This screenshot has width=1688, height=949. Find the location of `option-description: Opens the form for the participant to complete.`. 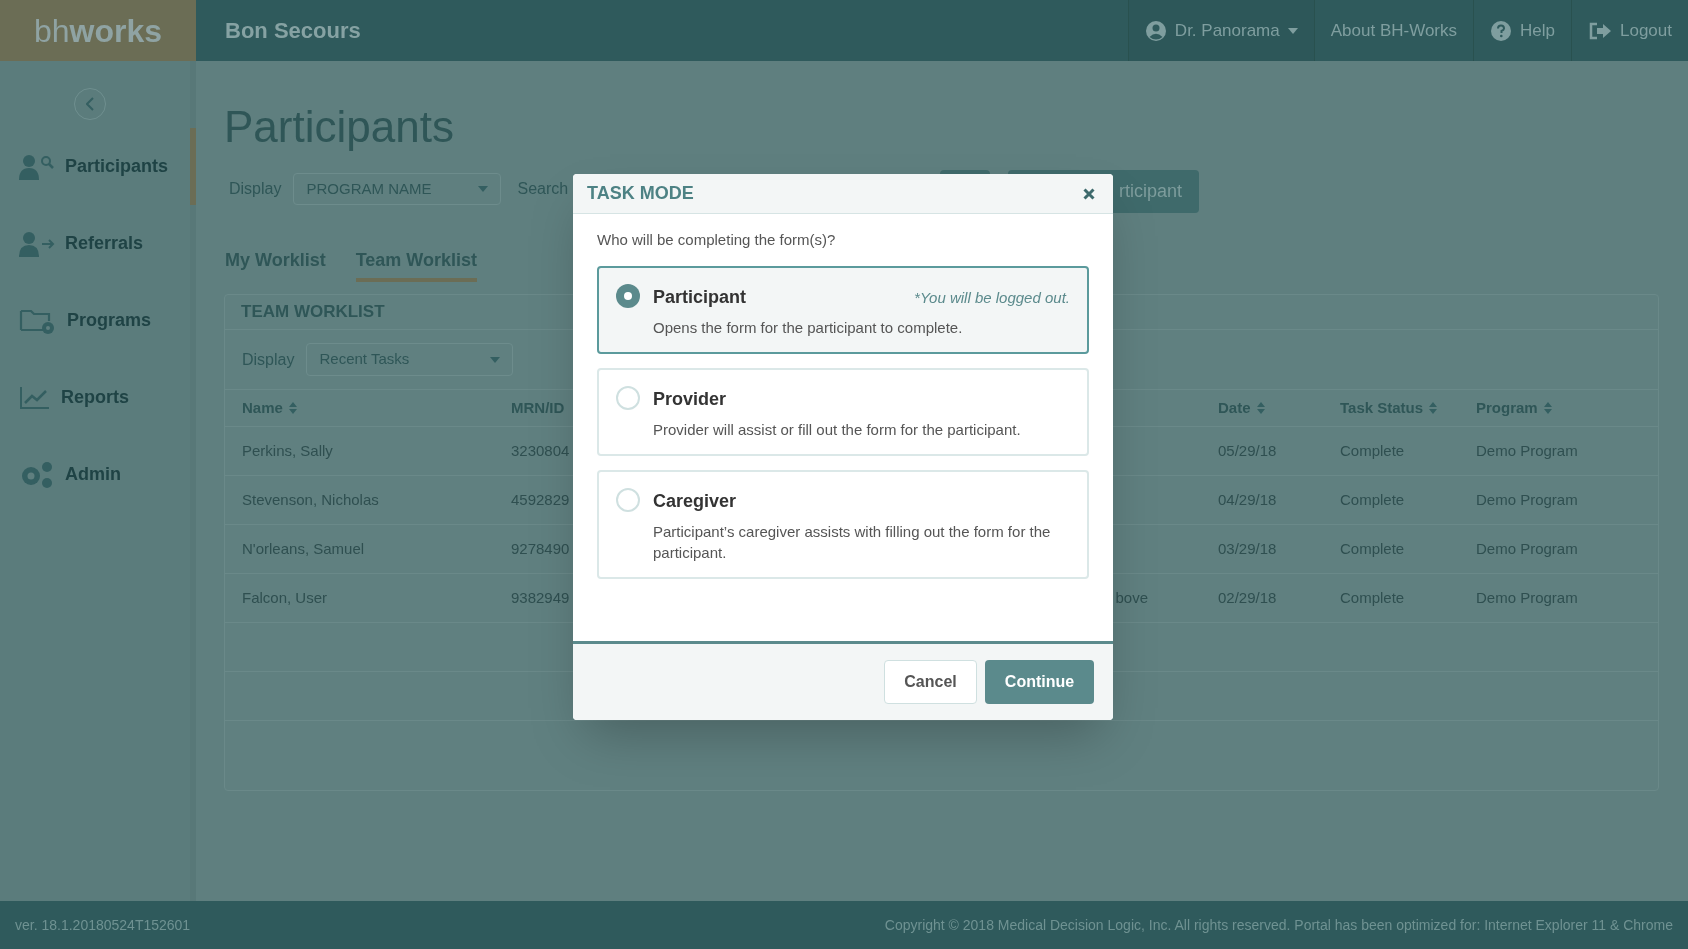

option-description: Opens the form for the participant to complete. is located at coordinates (808, 327).